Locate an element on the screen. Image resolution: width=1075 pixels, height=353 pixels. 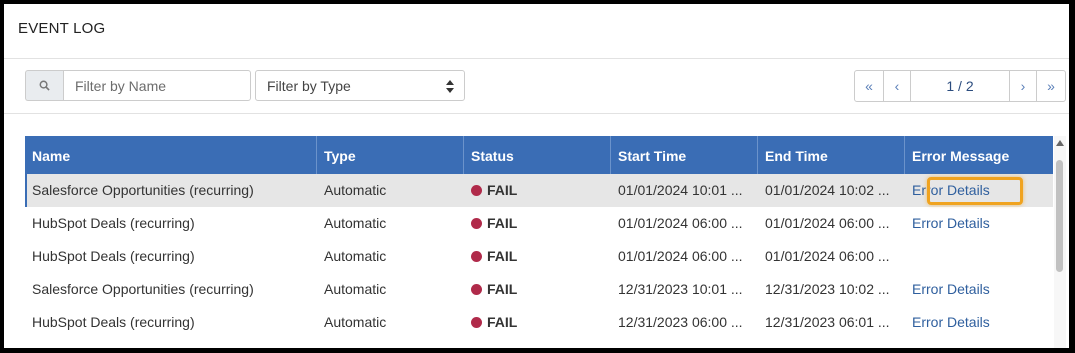
last-page-button: » is located at coordinates (1051, 86).